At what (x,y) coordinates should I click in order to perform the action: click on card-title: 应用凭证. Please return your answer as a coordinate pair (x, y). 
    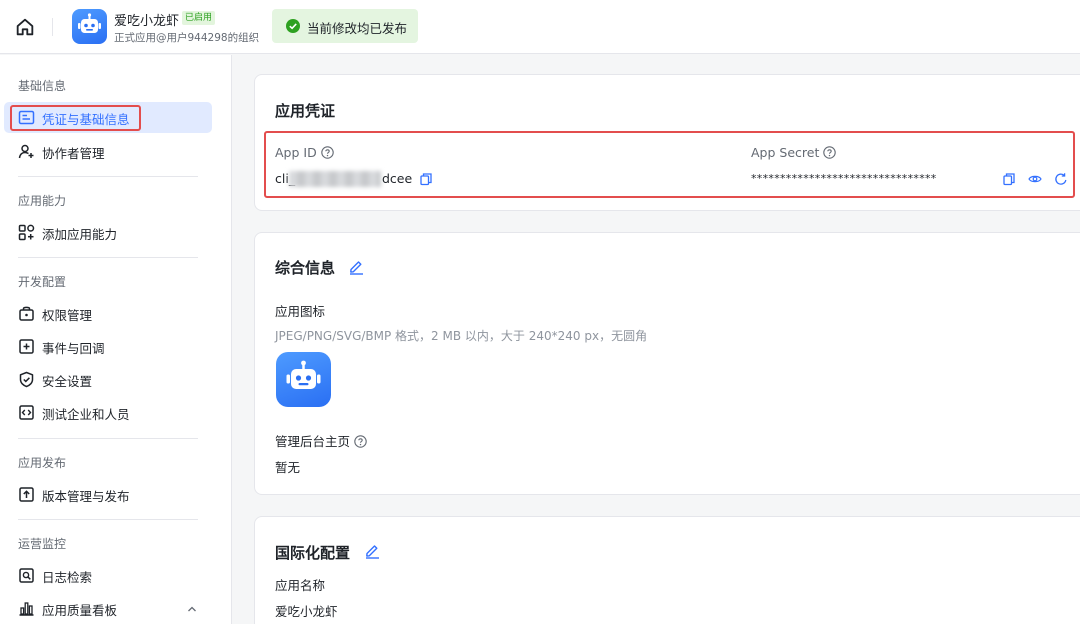
    Looking at the image, I should click on (305, 111).